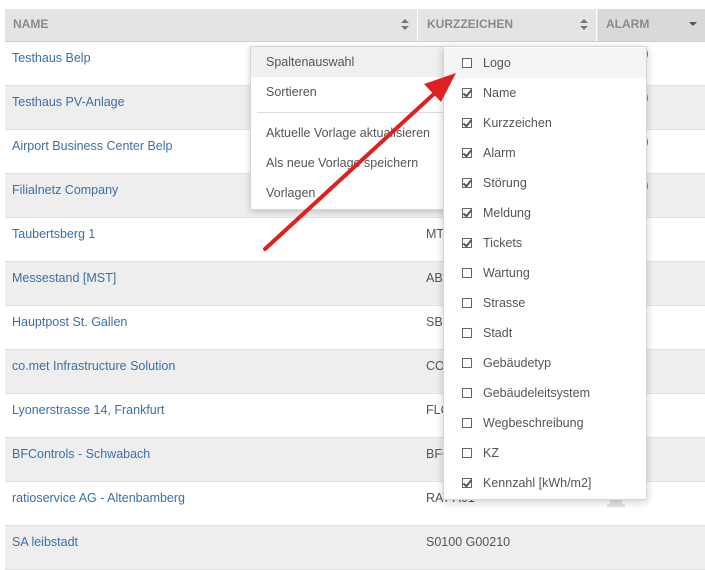  Describe the element at coordinates (53, 234) in the screenshot. I see `building-name-link: Taubertsberg 1` at that location.